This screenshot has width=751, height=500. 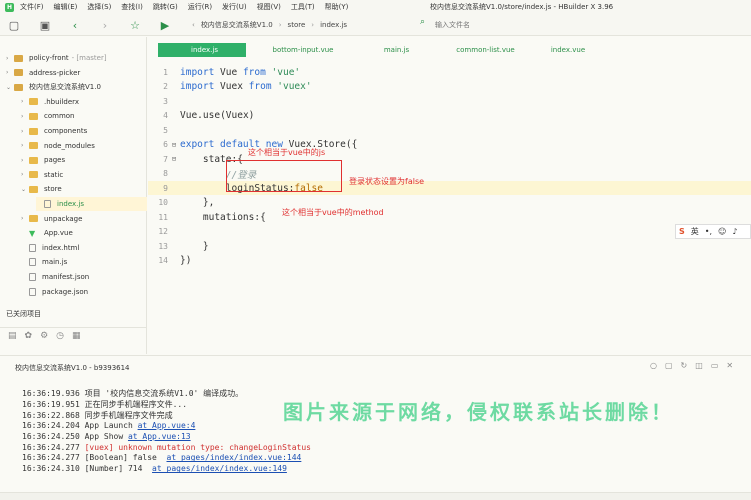 I want to click on file-search-input, so click(x=510, y=25).